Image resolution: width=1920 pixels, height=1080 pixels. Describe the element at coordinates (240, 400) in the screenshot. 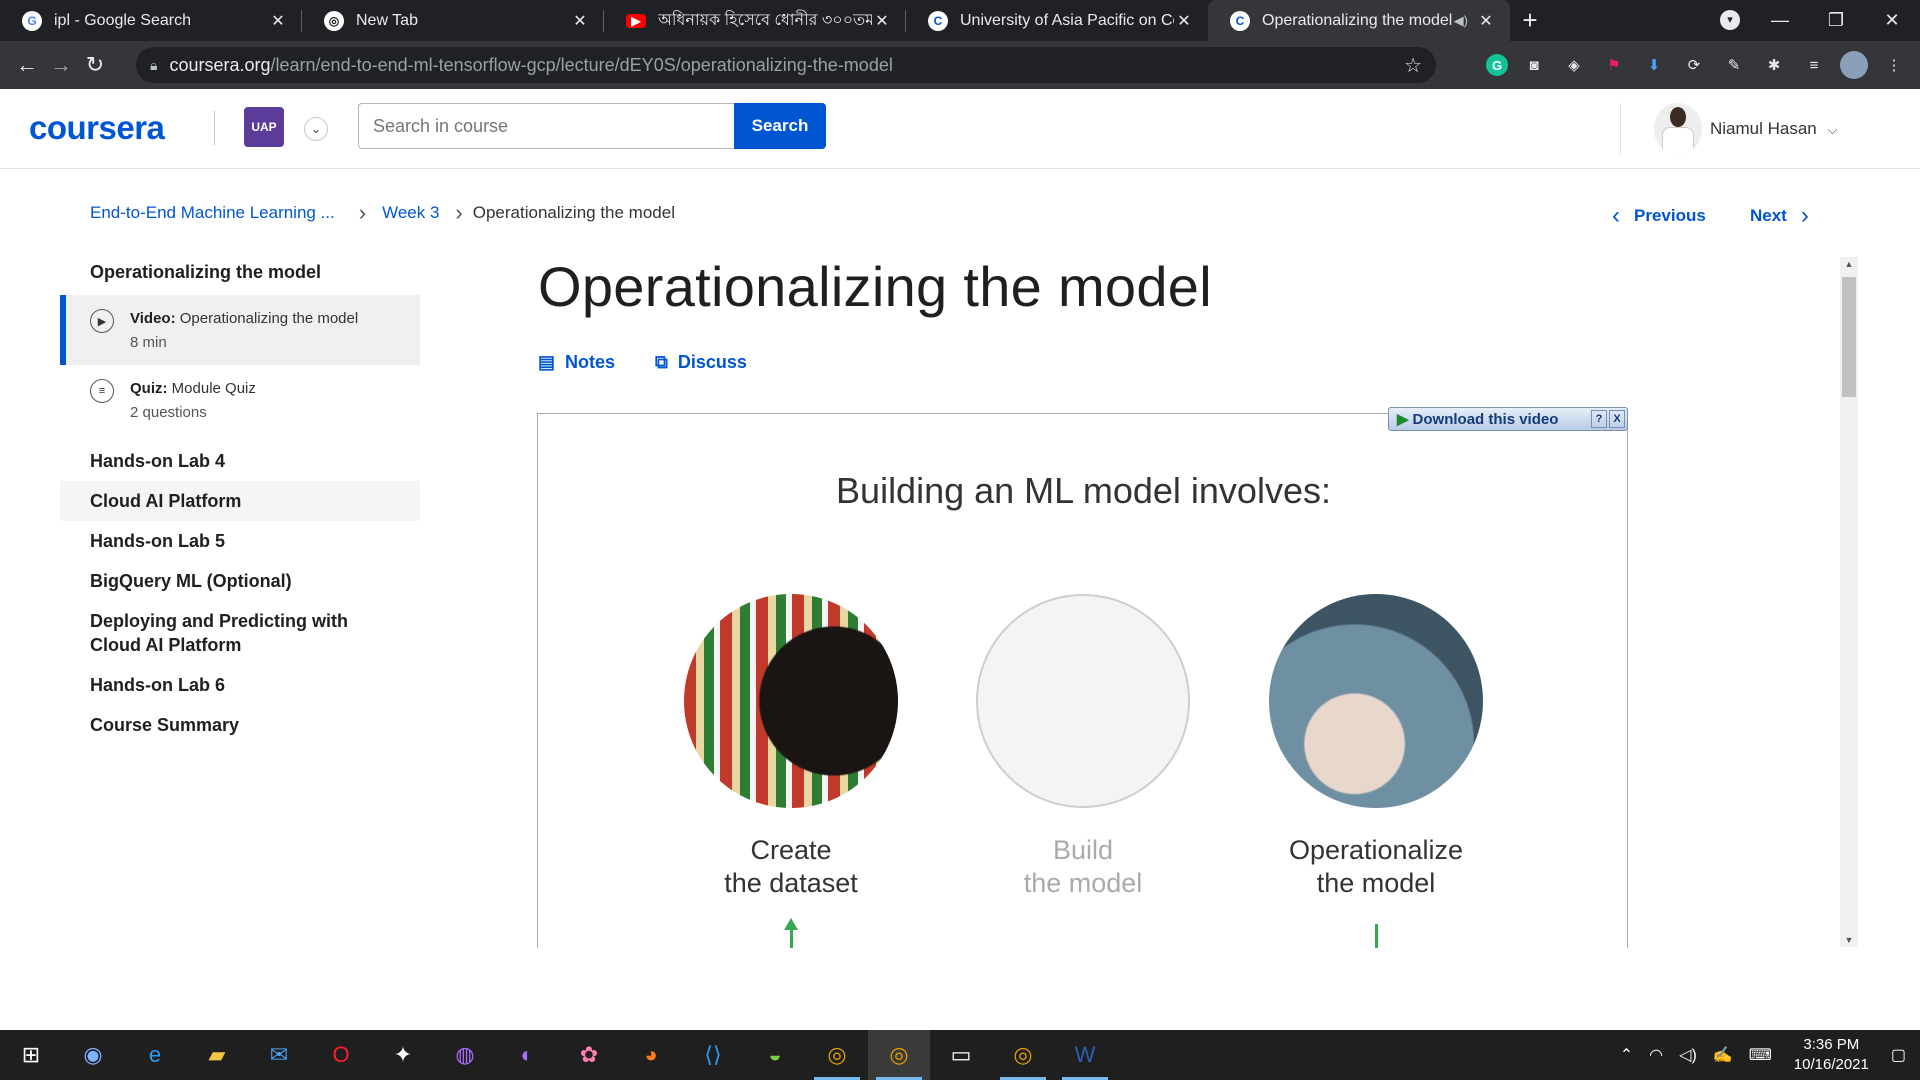

I see `sidebar-item-quiz: ≡ Quiz: Module Quiz 2 questions` at that location.